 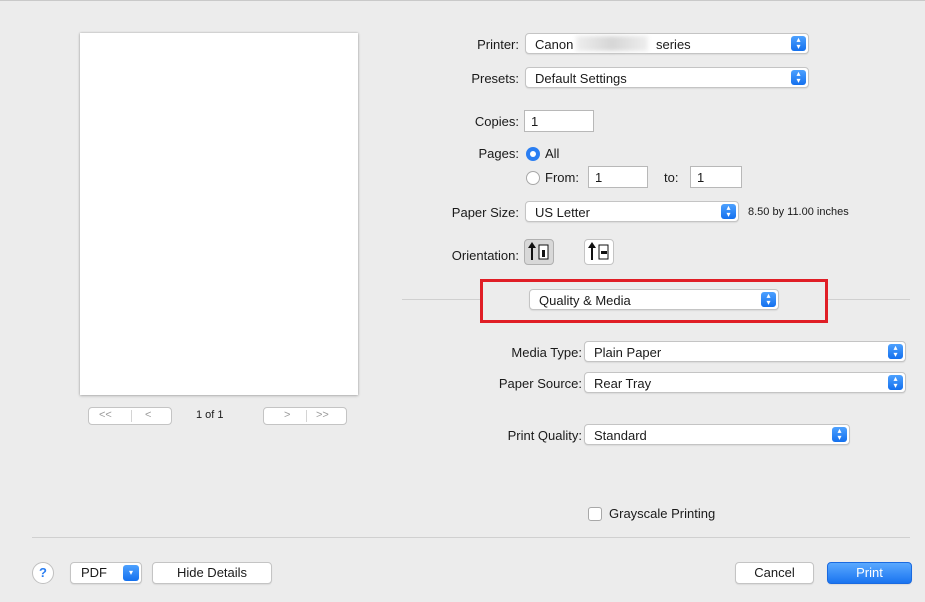 I want to click on paper-source-value: Rear Tray, so click(x=623, y=383).